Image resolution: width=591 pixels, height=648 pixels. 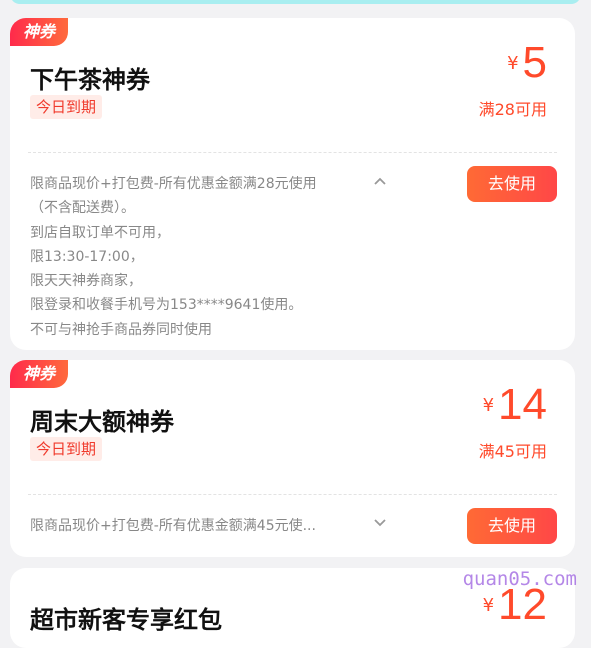 What do you see at coordinates (86, 281) in the screenshot?
I see `rule-line: 限天天神券商家，` at bounding box center [86, 281].